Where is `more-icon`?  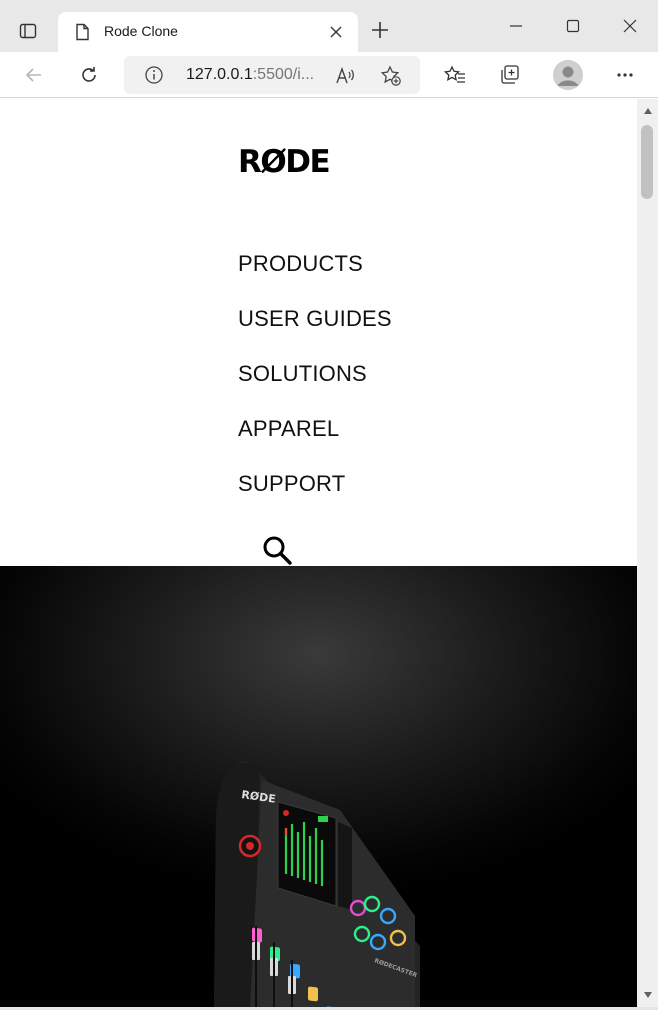
more-icon is located at coordinates (625, 75).